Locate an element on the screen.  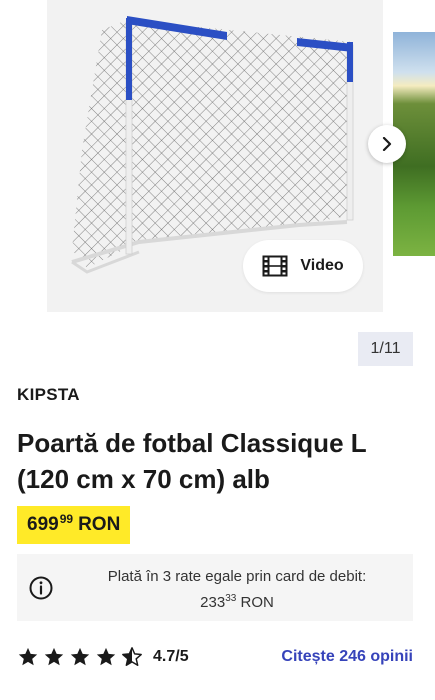
next-image-button is located at coordinates (387, 144).